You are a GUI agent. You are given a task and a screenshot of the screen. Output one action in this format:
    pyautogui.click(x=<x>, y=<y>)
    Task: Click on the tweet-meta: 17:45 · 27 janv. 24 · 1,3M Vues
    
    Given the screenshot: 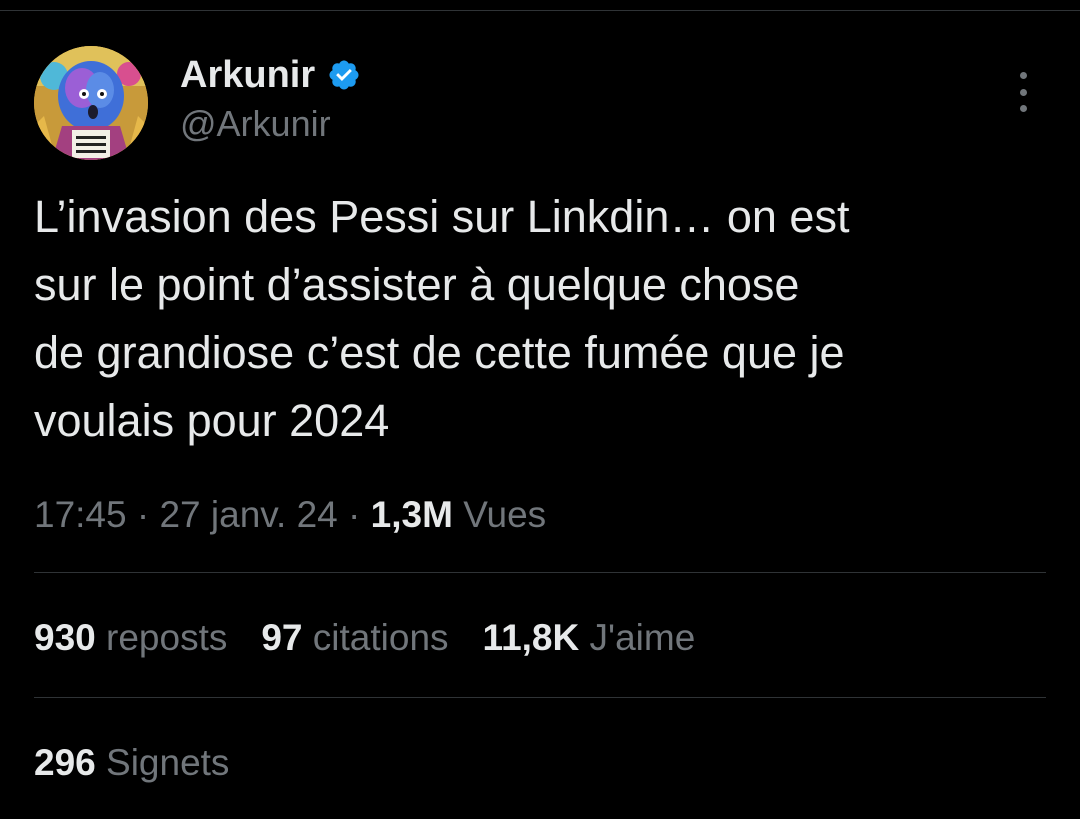 What is the action you would take?
    pyautogui.click(x=290, y=515)
    